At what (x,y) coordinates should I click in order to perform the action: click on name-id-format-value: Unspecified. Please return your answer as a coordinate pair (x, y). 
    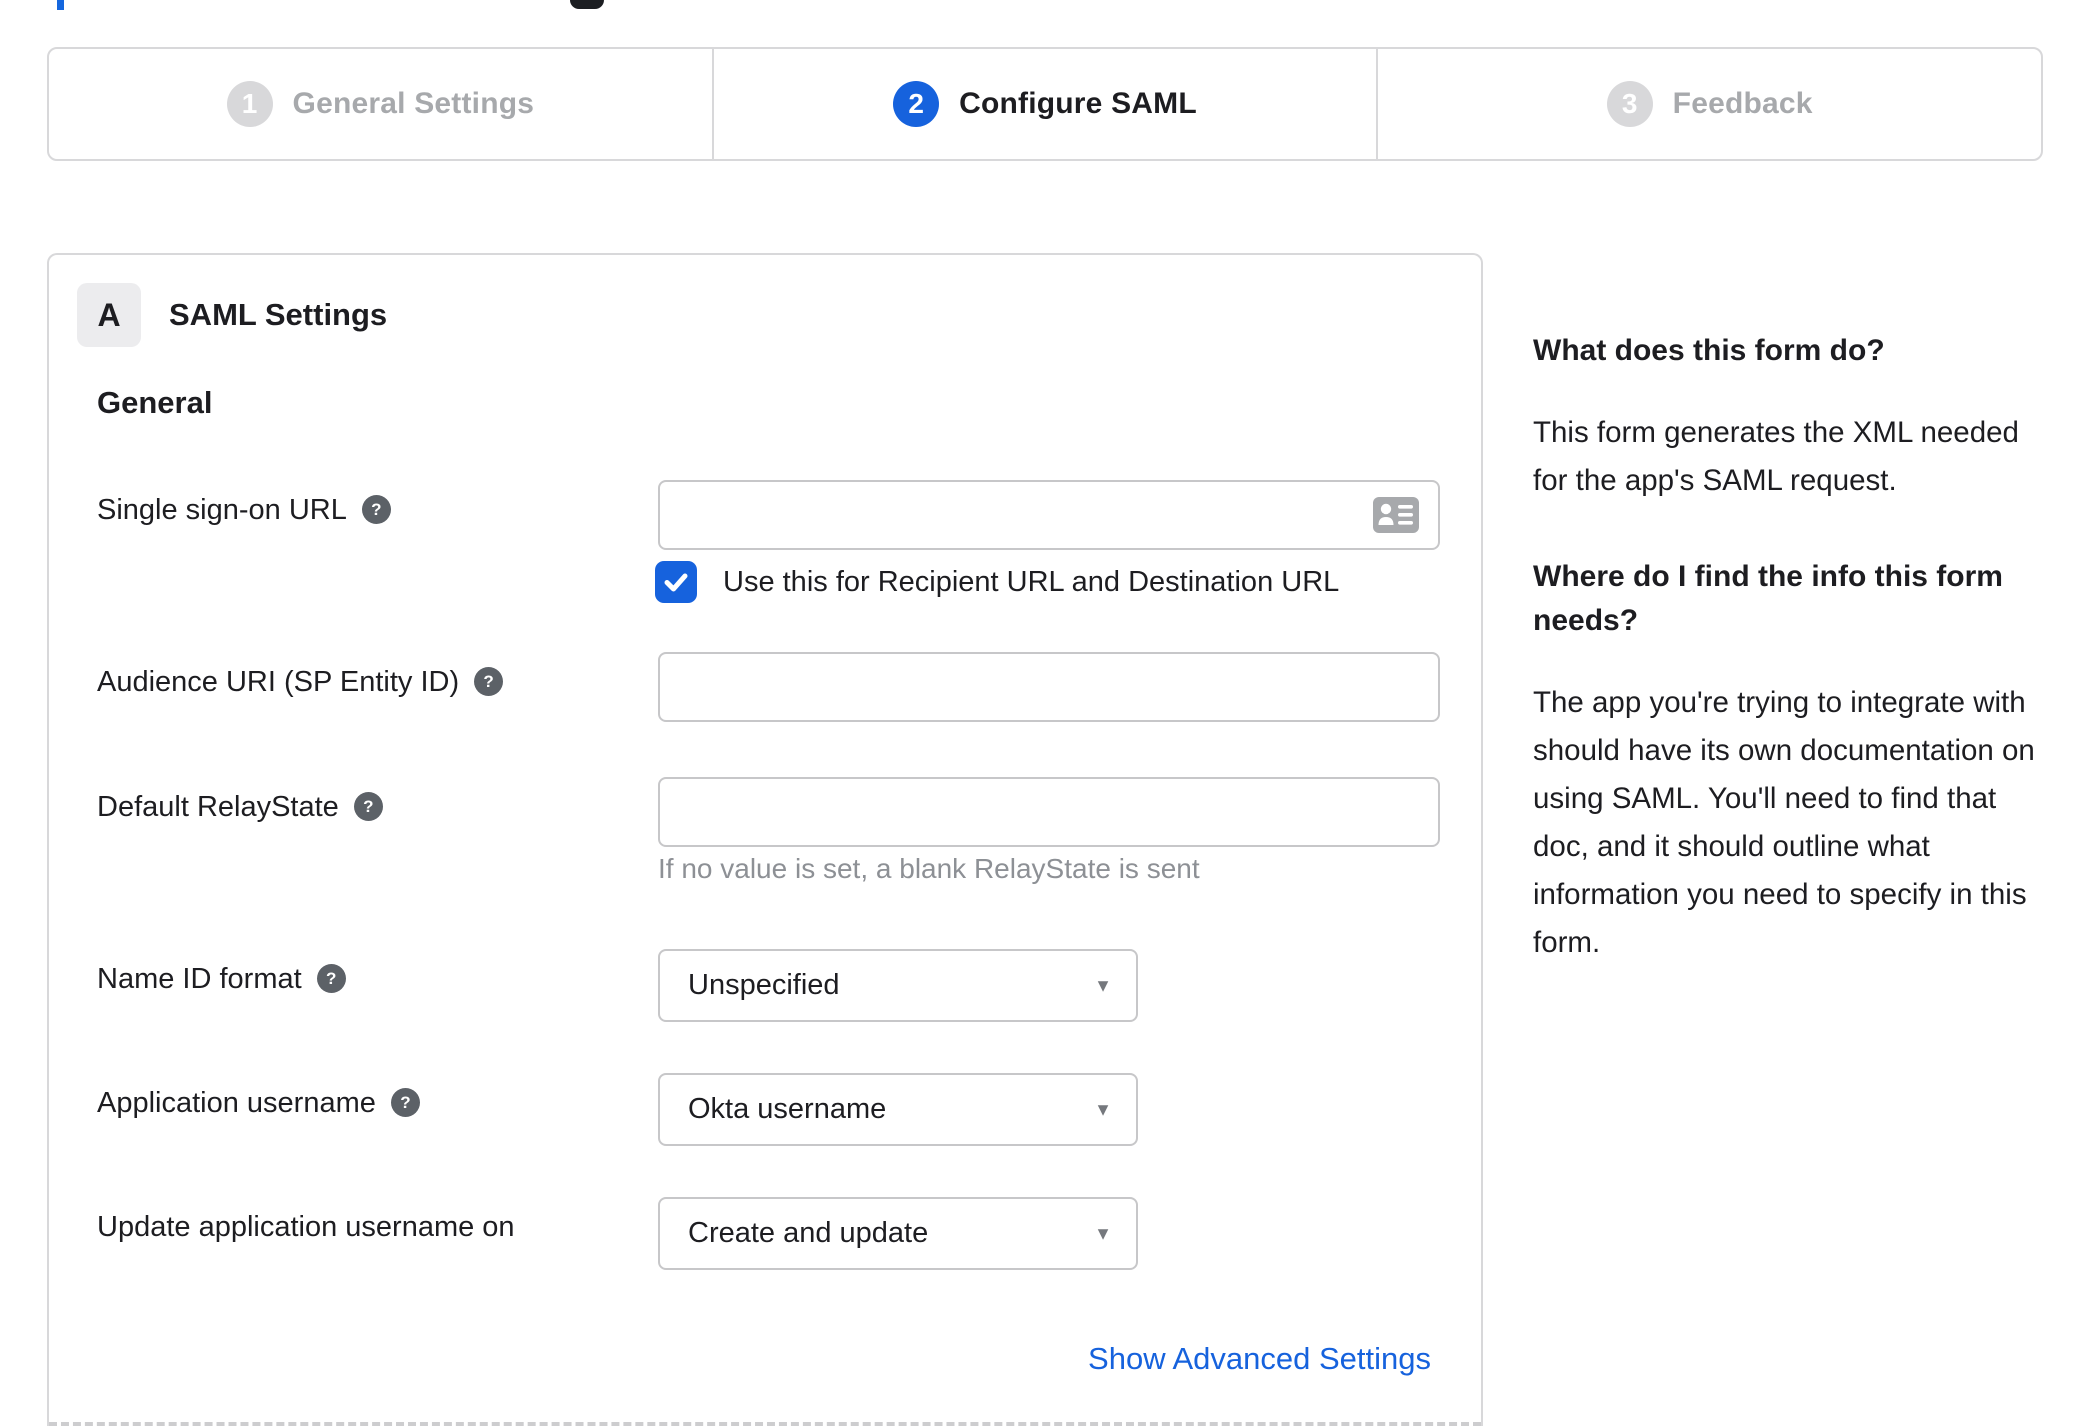
    Looking at the image, I should click on (764, 985).